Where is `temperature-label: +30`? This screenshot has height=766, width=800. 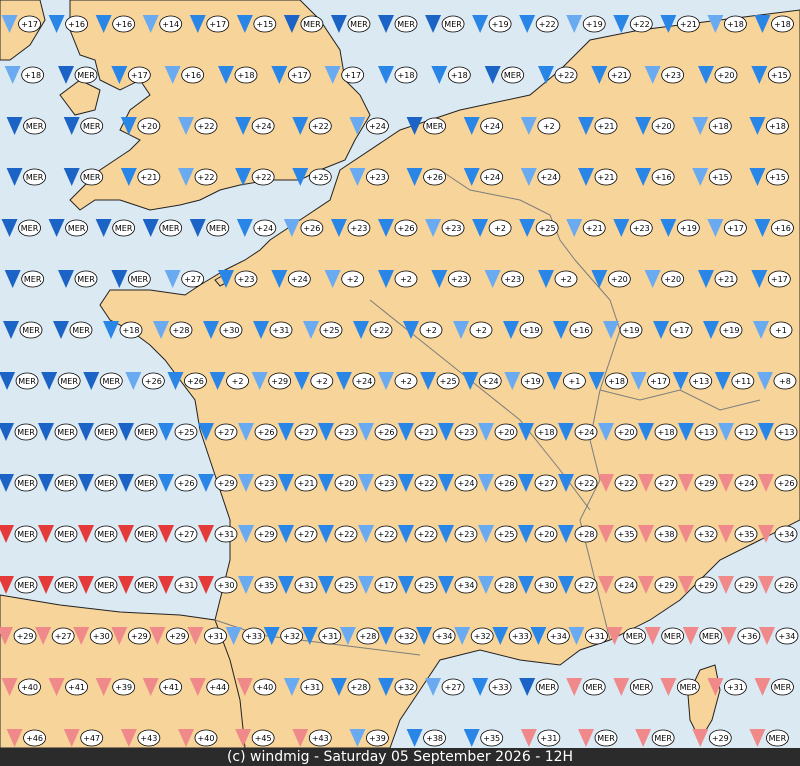
temperature-label: +30 is located at coordinates (546, 585).